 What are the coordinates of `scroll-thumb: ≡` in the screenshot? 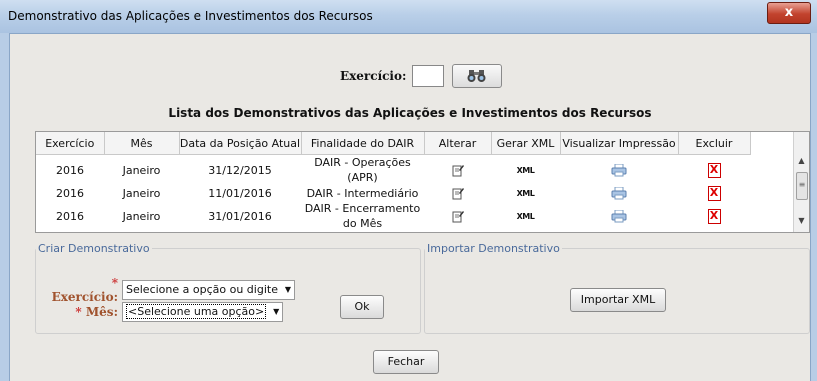 It's located at (802, 186).